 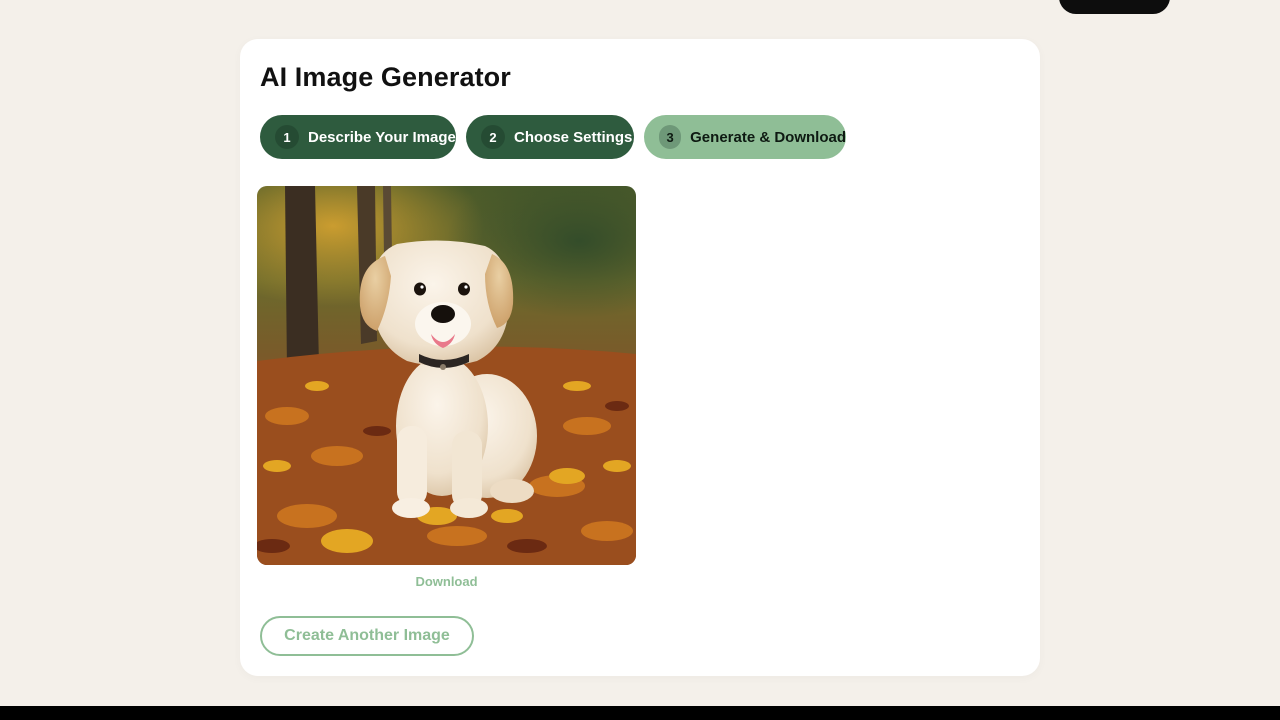 What do you see at coordinates (1114, 7) in the screenshot?
I see `header-action-button` at bounding box center [1114, 7].